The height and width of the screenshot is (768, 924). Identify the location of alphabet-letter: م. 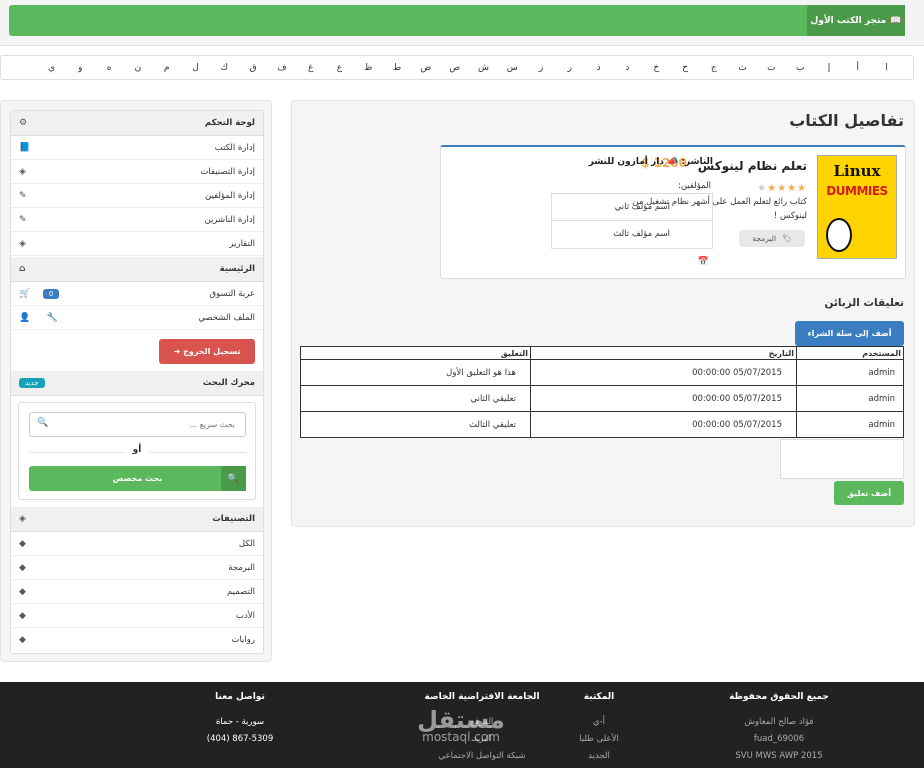
(166, 68).